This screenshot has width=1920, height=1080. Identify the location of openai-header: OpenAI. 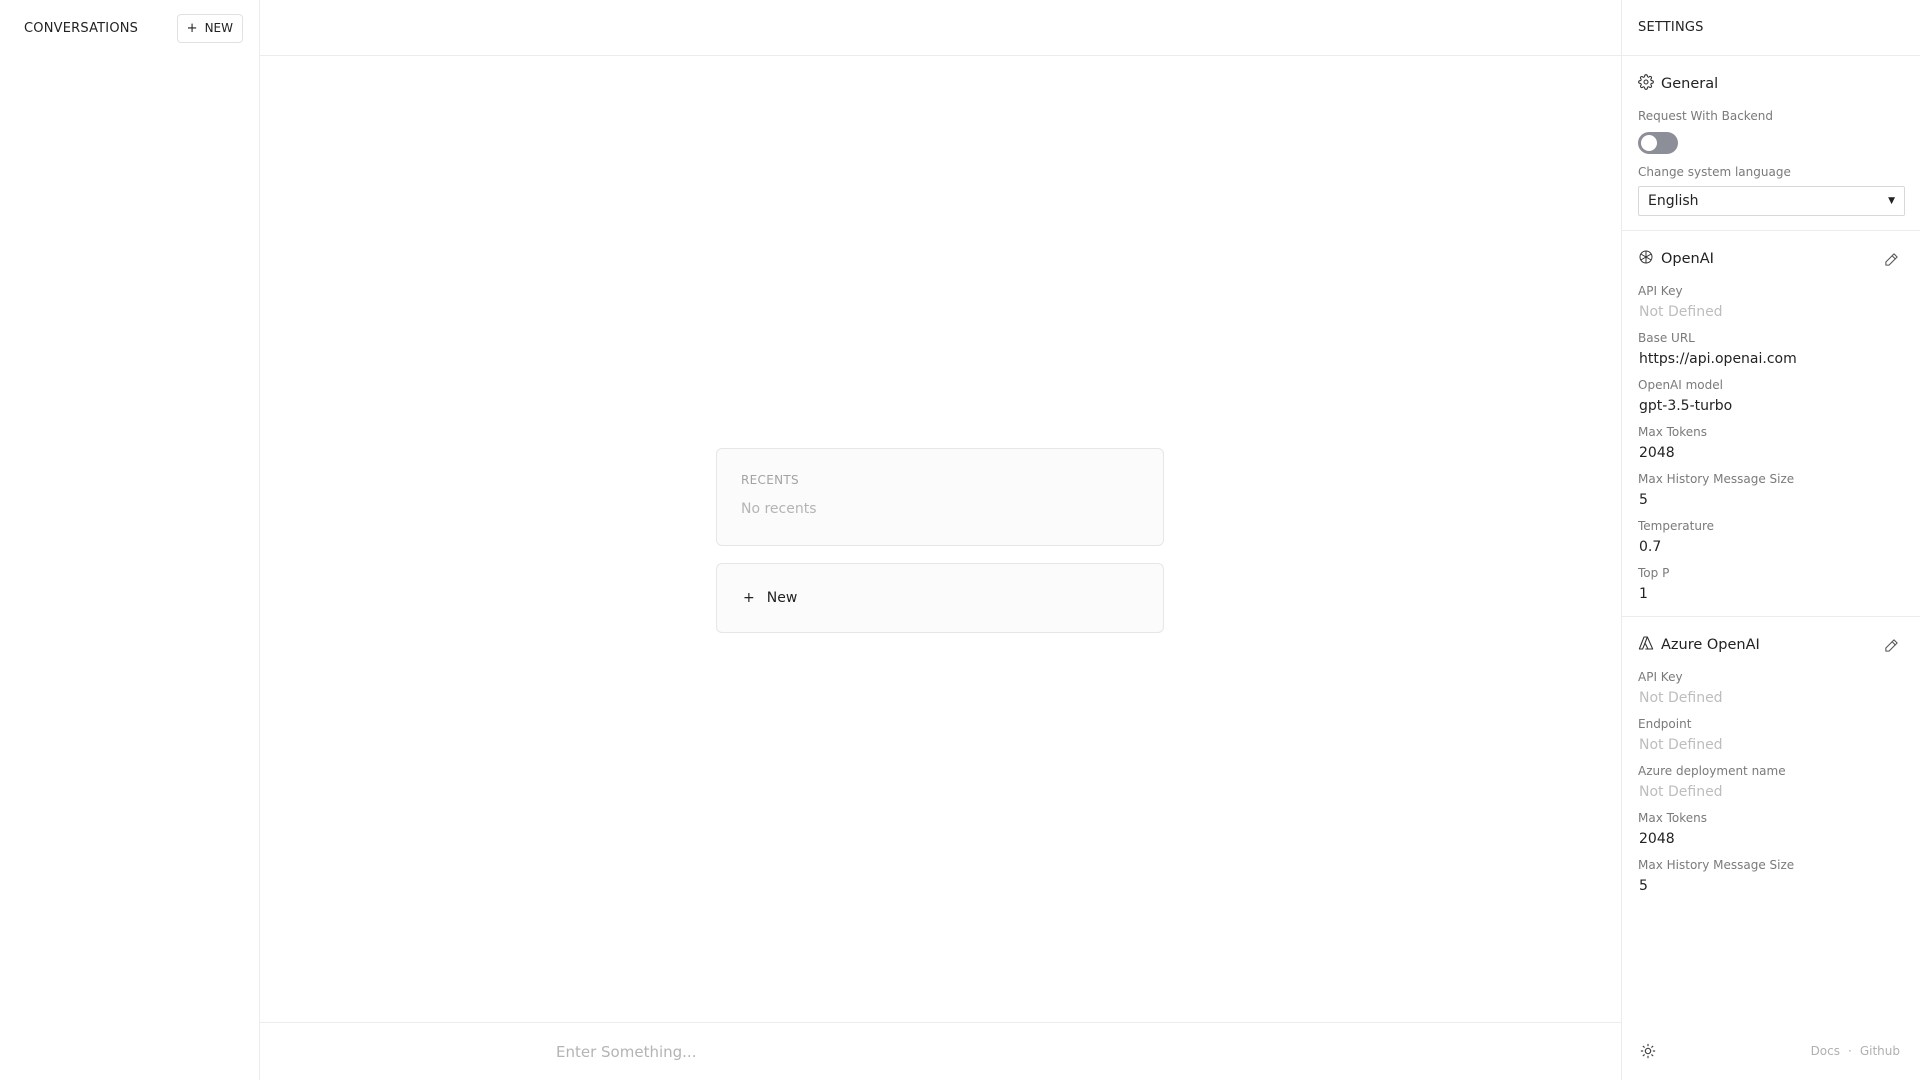
(1771, 259).